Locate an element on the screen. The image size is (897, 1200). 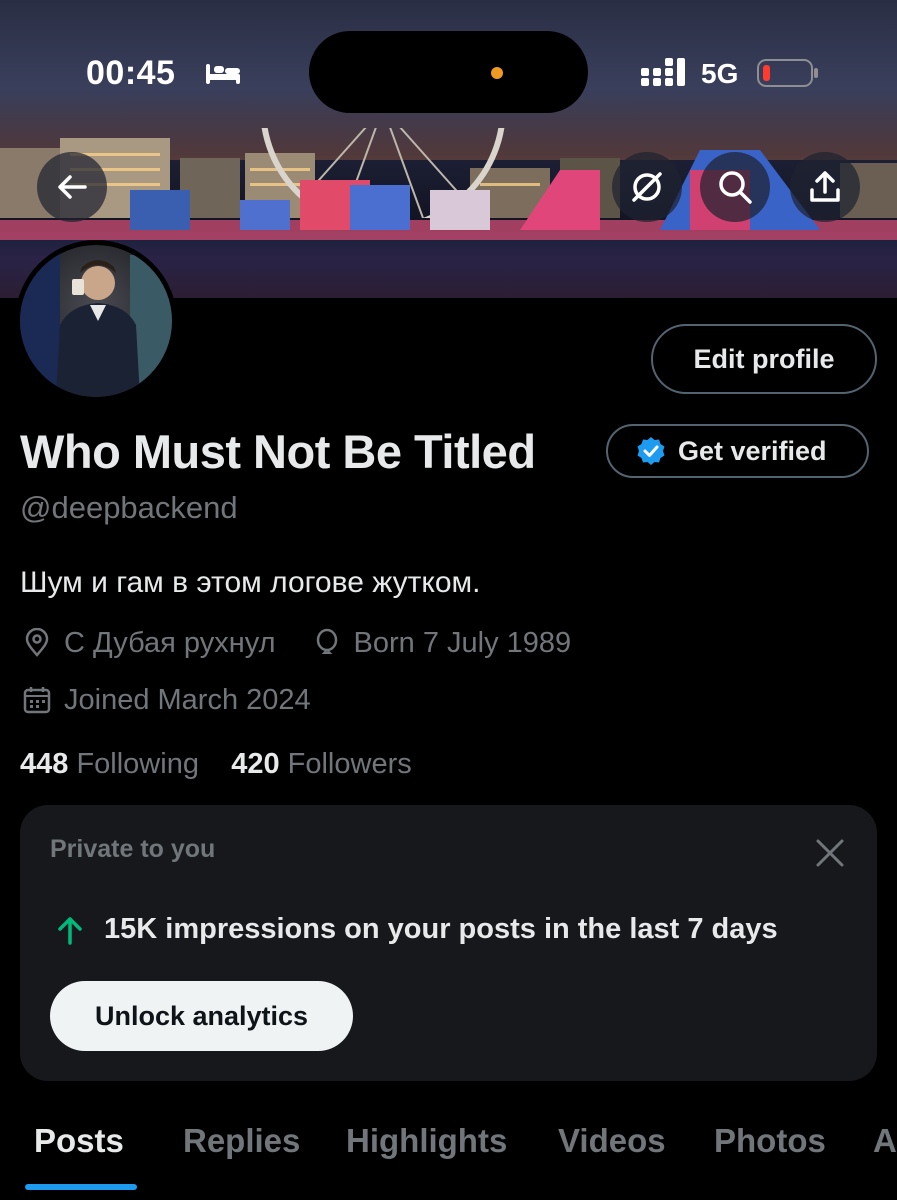
search-icon is located at coordinates (735, 187).